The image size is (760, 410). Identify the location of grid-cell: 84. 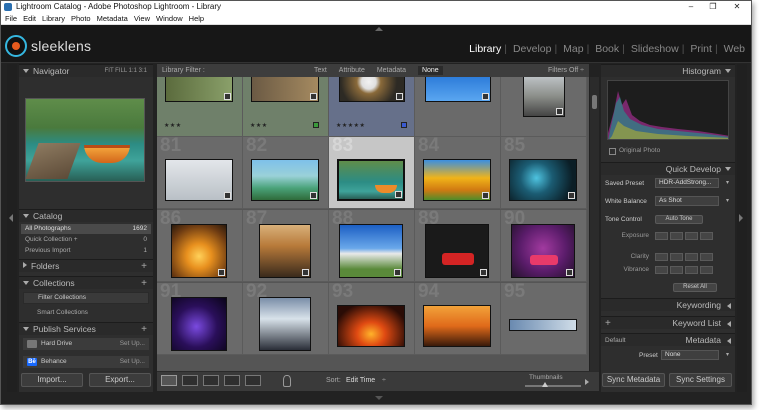
(458, 173).